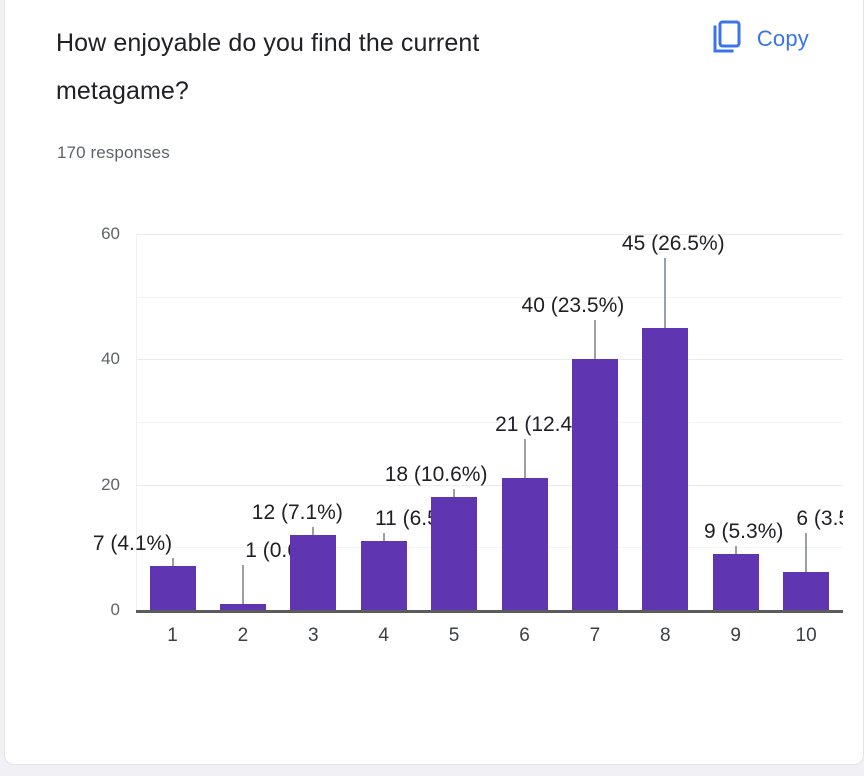 The image size is (864, 776). What do you see at coordinates (132, 544) in the screenshot?
I see `bar-data-label: 7 (4.1%)` at bounding box center [132, 544].